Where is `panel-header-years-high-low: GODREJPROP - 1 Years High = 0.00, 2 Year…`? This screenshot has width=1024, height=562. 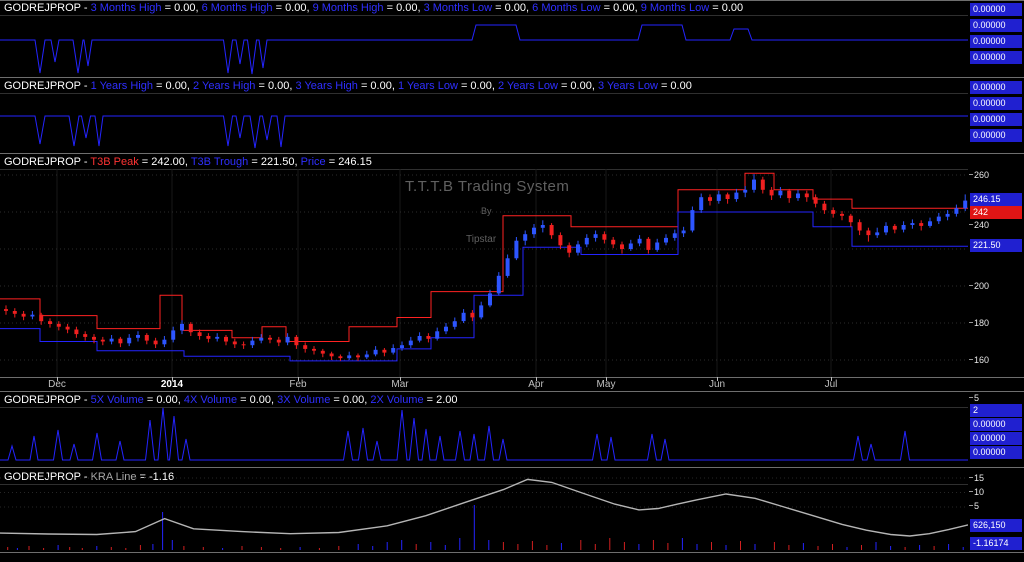
panel-header-years-high-low: GODREJPROP - 1 Years High = 0.00, 2 Year… is located at coordinates (348, 86).